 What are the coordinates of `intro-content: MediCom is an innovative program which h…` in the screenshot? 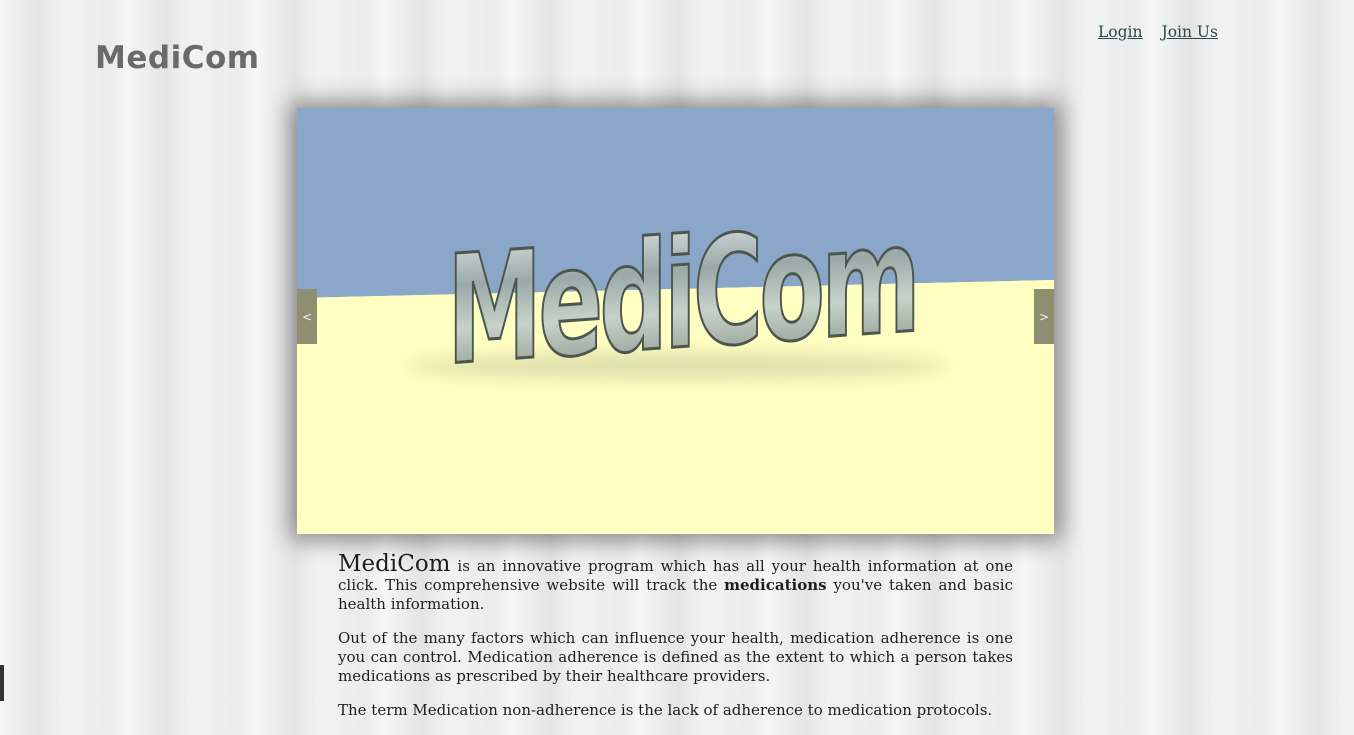 It's located at (675, 644).